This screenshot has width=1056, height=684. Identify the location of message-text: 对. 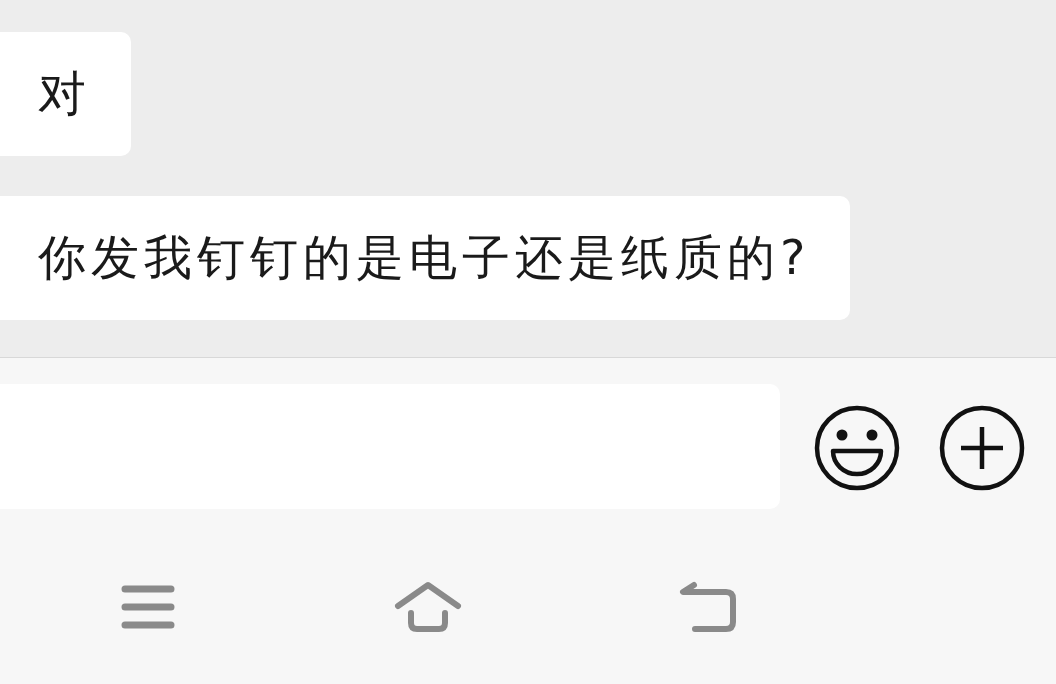
(64, 94).